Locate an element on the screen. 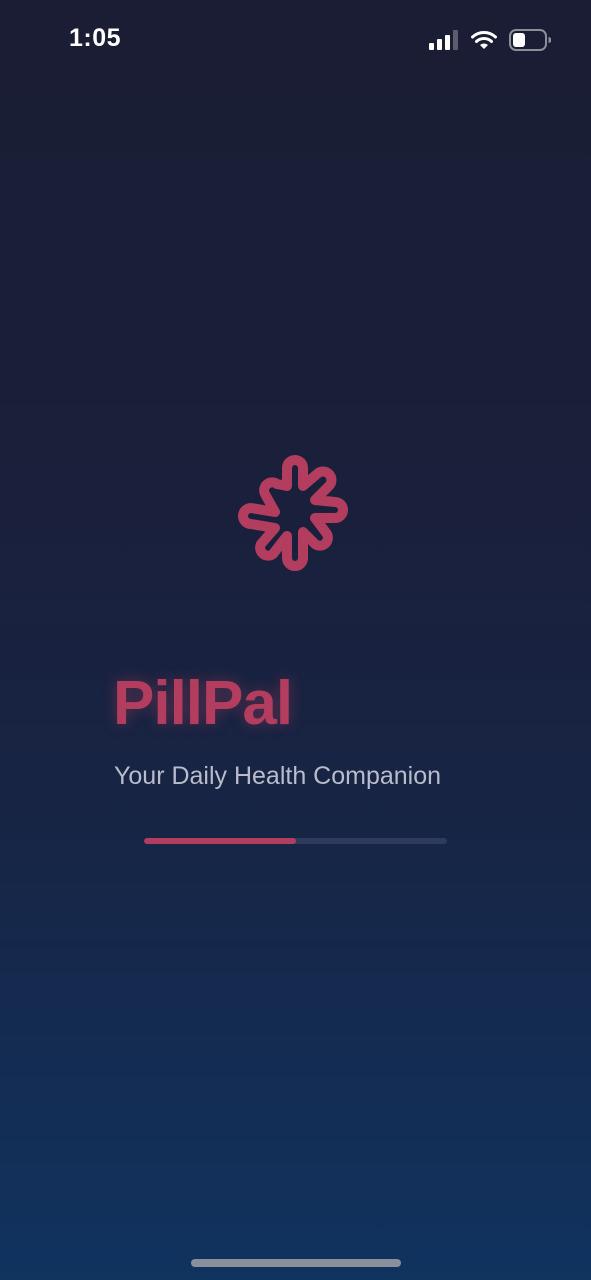 Image resolution: width=591 pixels, height=1280 pixels. loading-progress-fill is located at coordinates (220, 841).